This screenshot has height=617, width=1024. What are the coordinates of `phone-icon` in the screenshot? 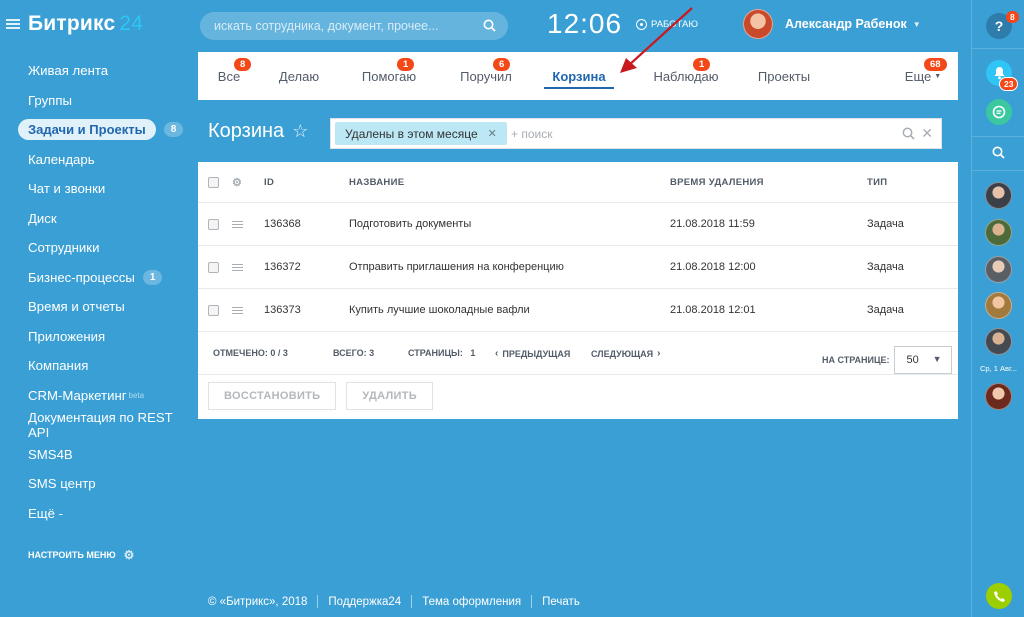 It's located at (999, 596).